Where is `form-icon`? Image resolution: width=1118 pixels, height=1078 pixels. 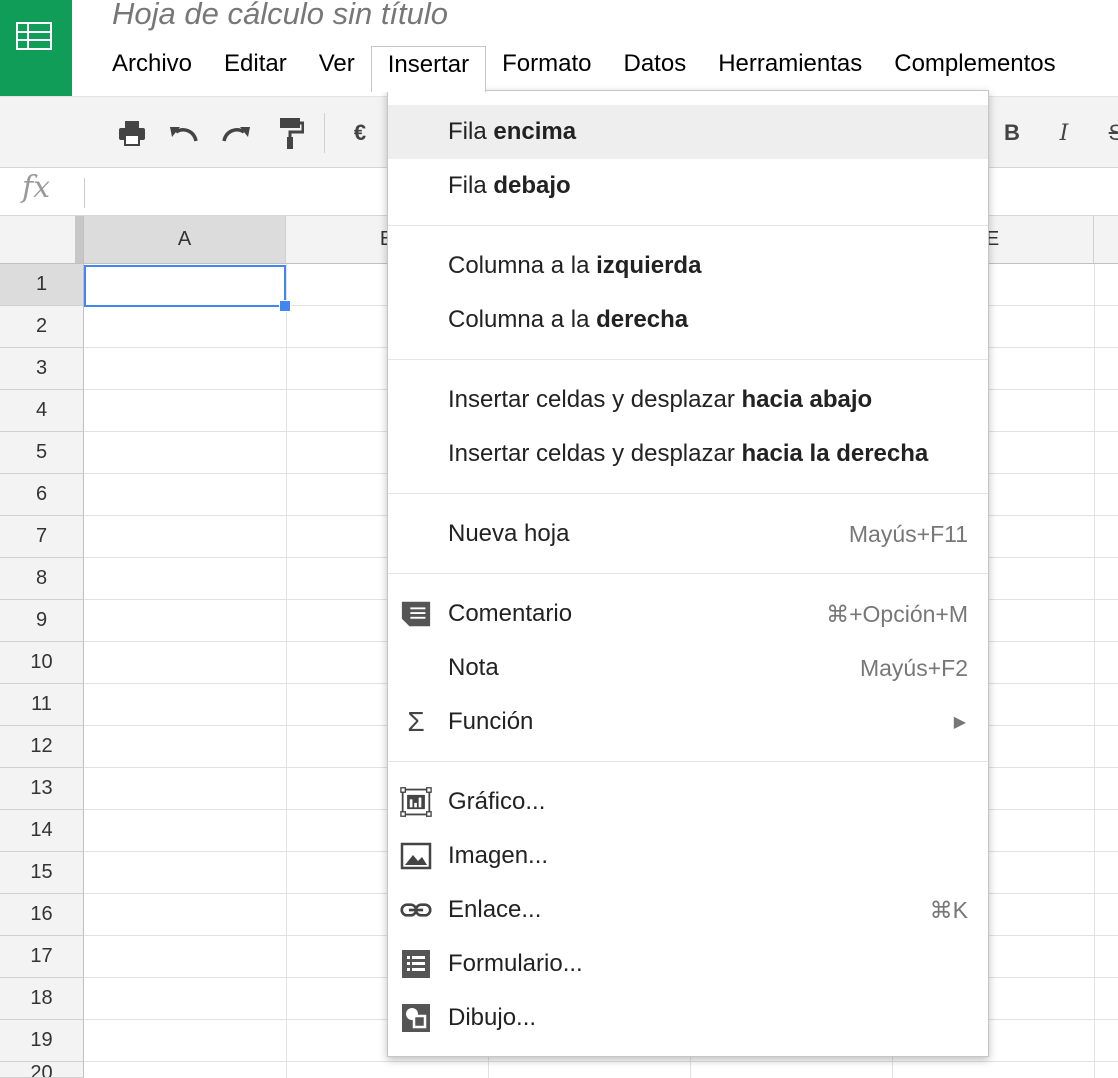 form-icon is located at coordinates (416, 964).